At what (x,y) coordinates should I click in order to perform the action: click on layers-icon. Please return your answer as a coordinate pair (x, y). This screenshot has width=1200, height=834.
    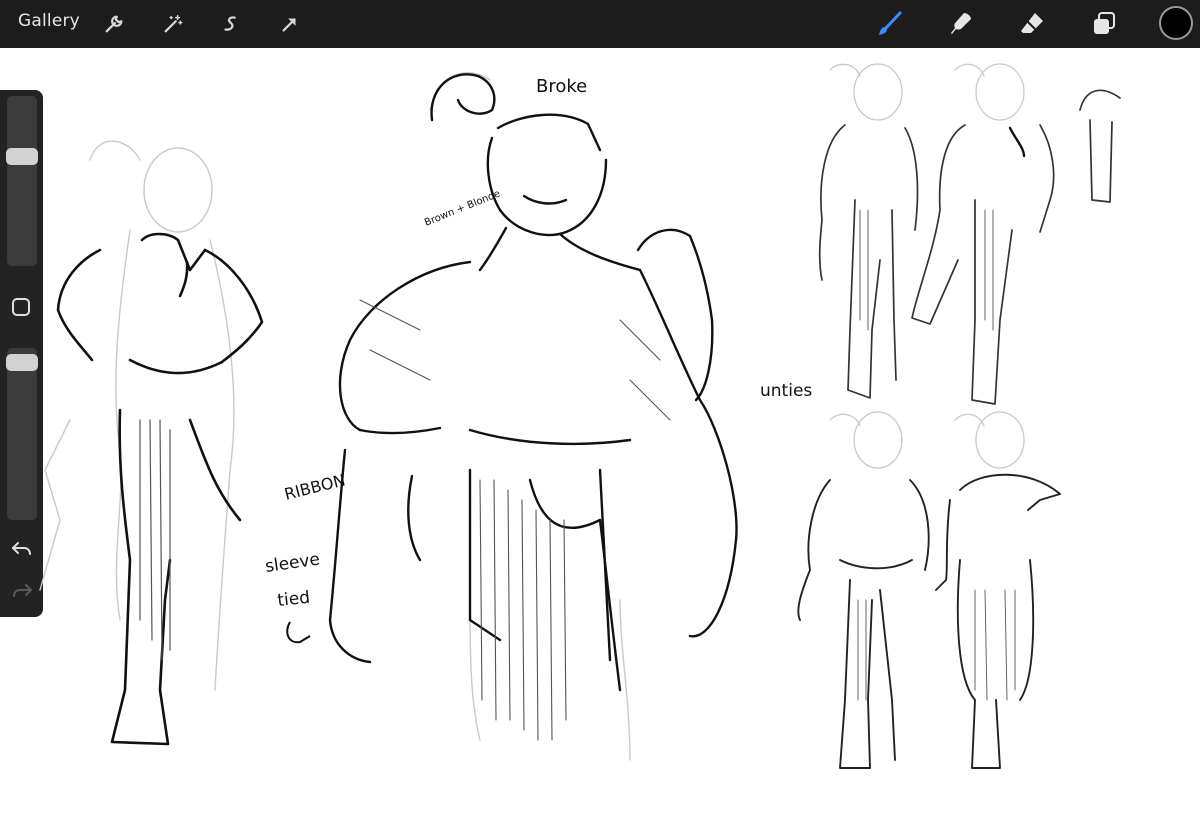
    Looking at the image, I should click on (1104, 24).